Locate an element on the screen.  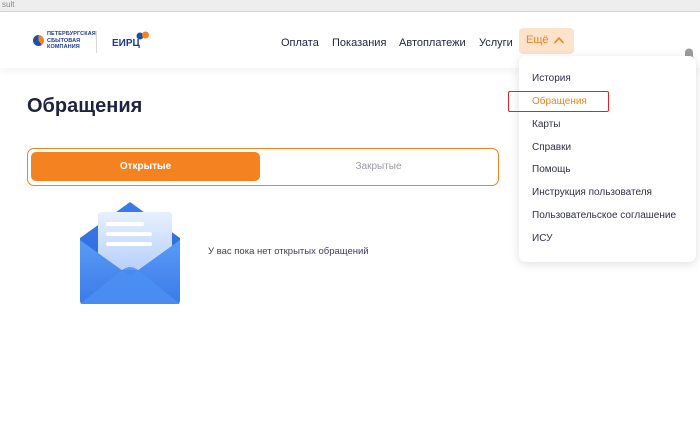
tabs-switcher: Открытые Закрытые is located at coordinates (263, 167).